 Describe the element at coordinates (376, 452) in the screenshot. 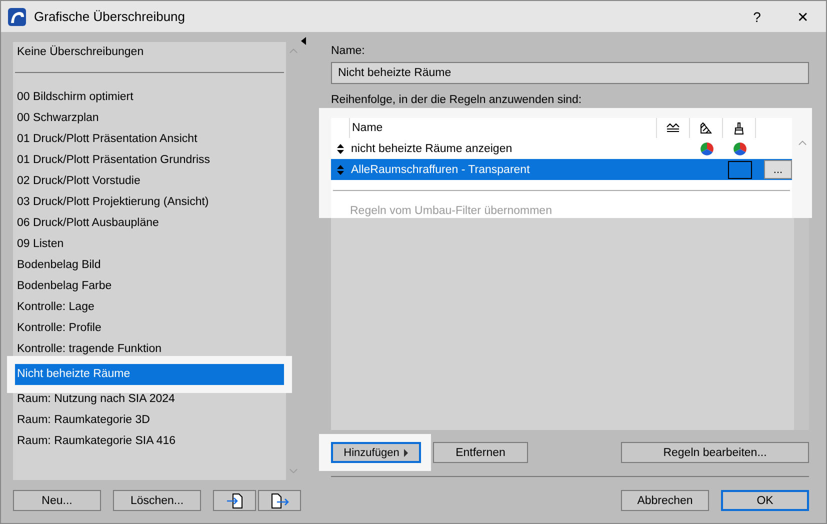

I see `add-button: Hinzufügen` at that location.